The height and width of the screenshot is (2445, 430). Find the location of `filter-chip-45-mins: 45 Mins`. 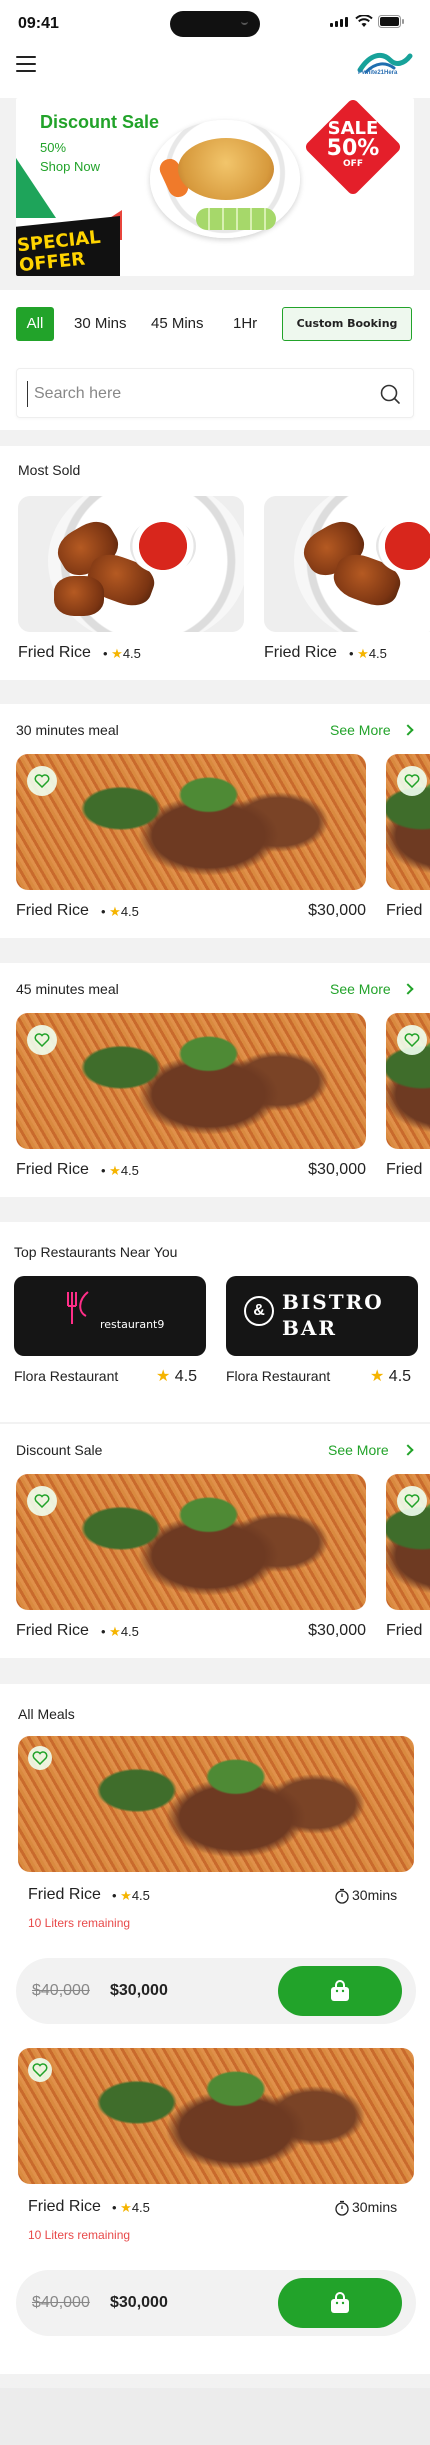

filter-chip-45-mins: 45 Mins is located at coordinates (177, 324).